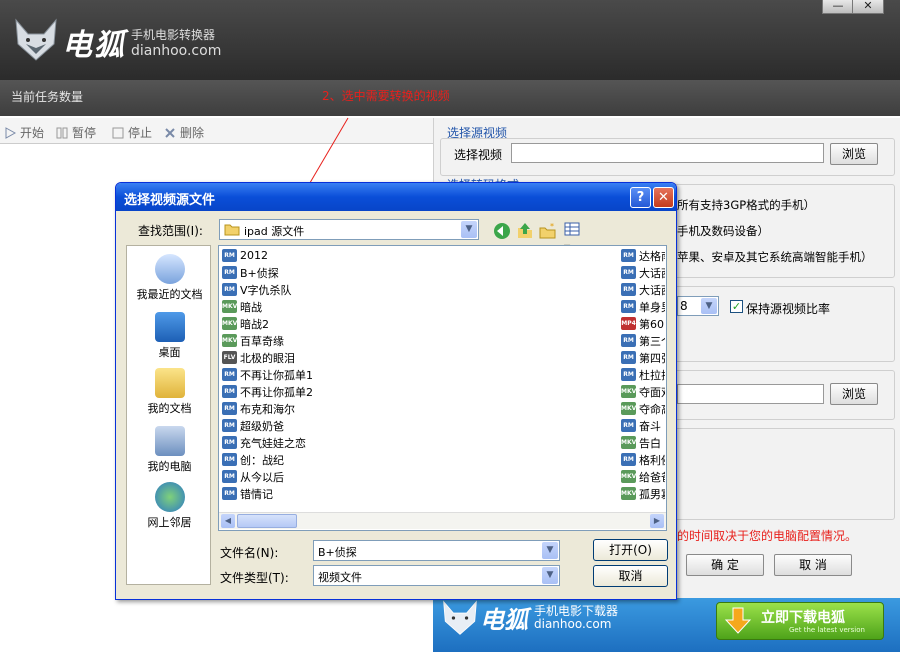 The height and width of the screenshot is (652, 900). I want to click on file-name: 大话西, so click(652, 273).